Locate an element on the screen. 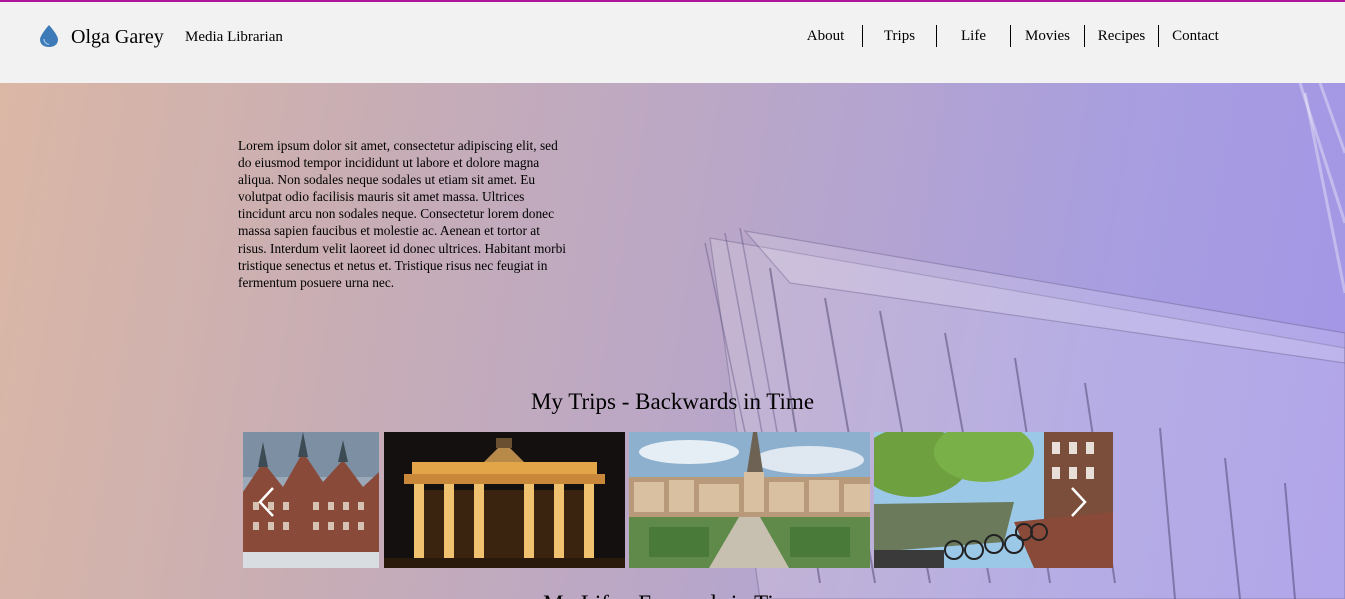 The height and width of the screenshot is (599, 1345). chevron-left-icon is located at coordinates (266, 502).